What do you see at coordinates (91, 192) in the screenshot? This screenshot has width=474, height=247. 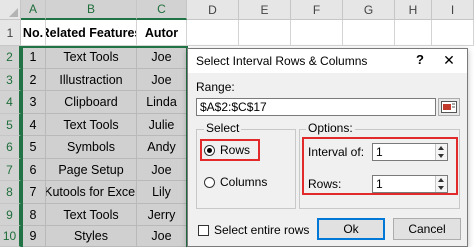 I see `cell-feature: Kutools for Excel` at bounding box center [91, 192].